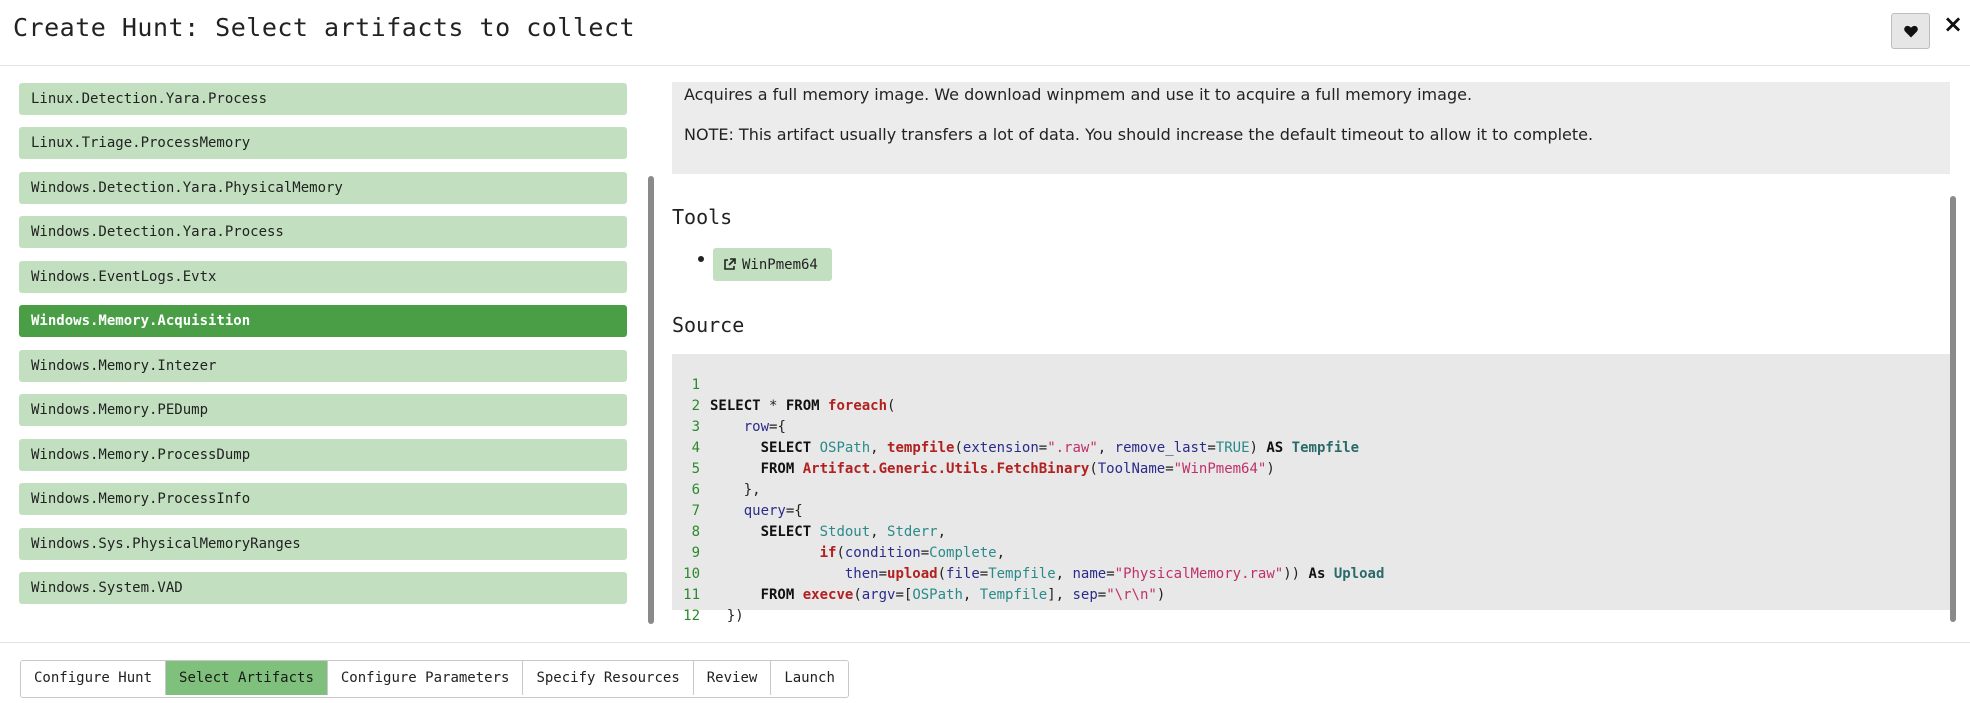 The height and width of the screenshot is (703, 1970). I want to click on tools-heading: Tools, so click(702, 217).